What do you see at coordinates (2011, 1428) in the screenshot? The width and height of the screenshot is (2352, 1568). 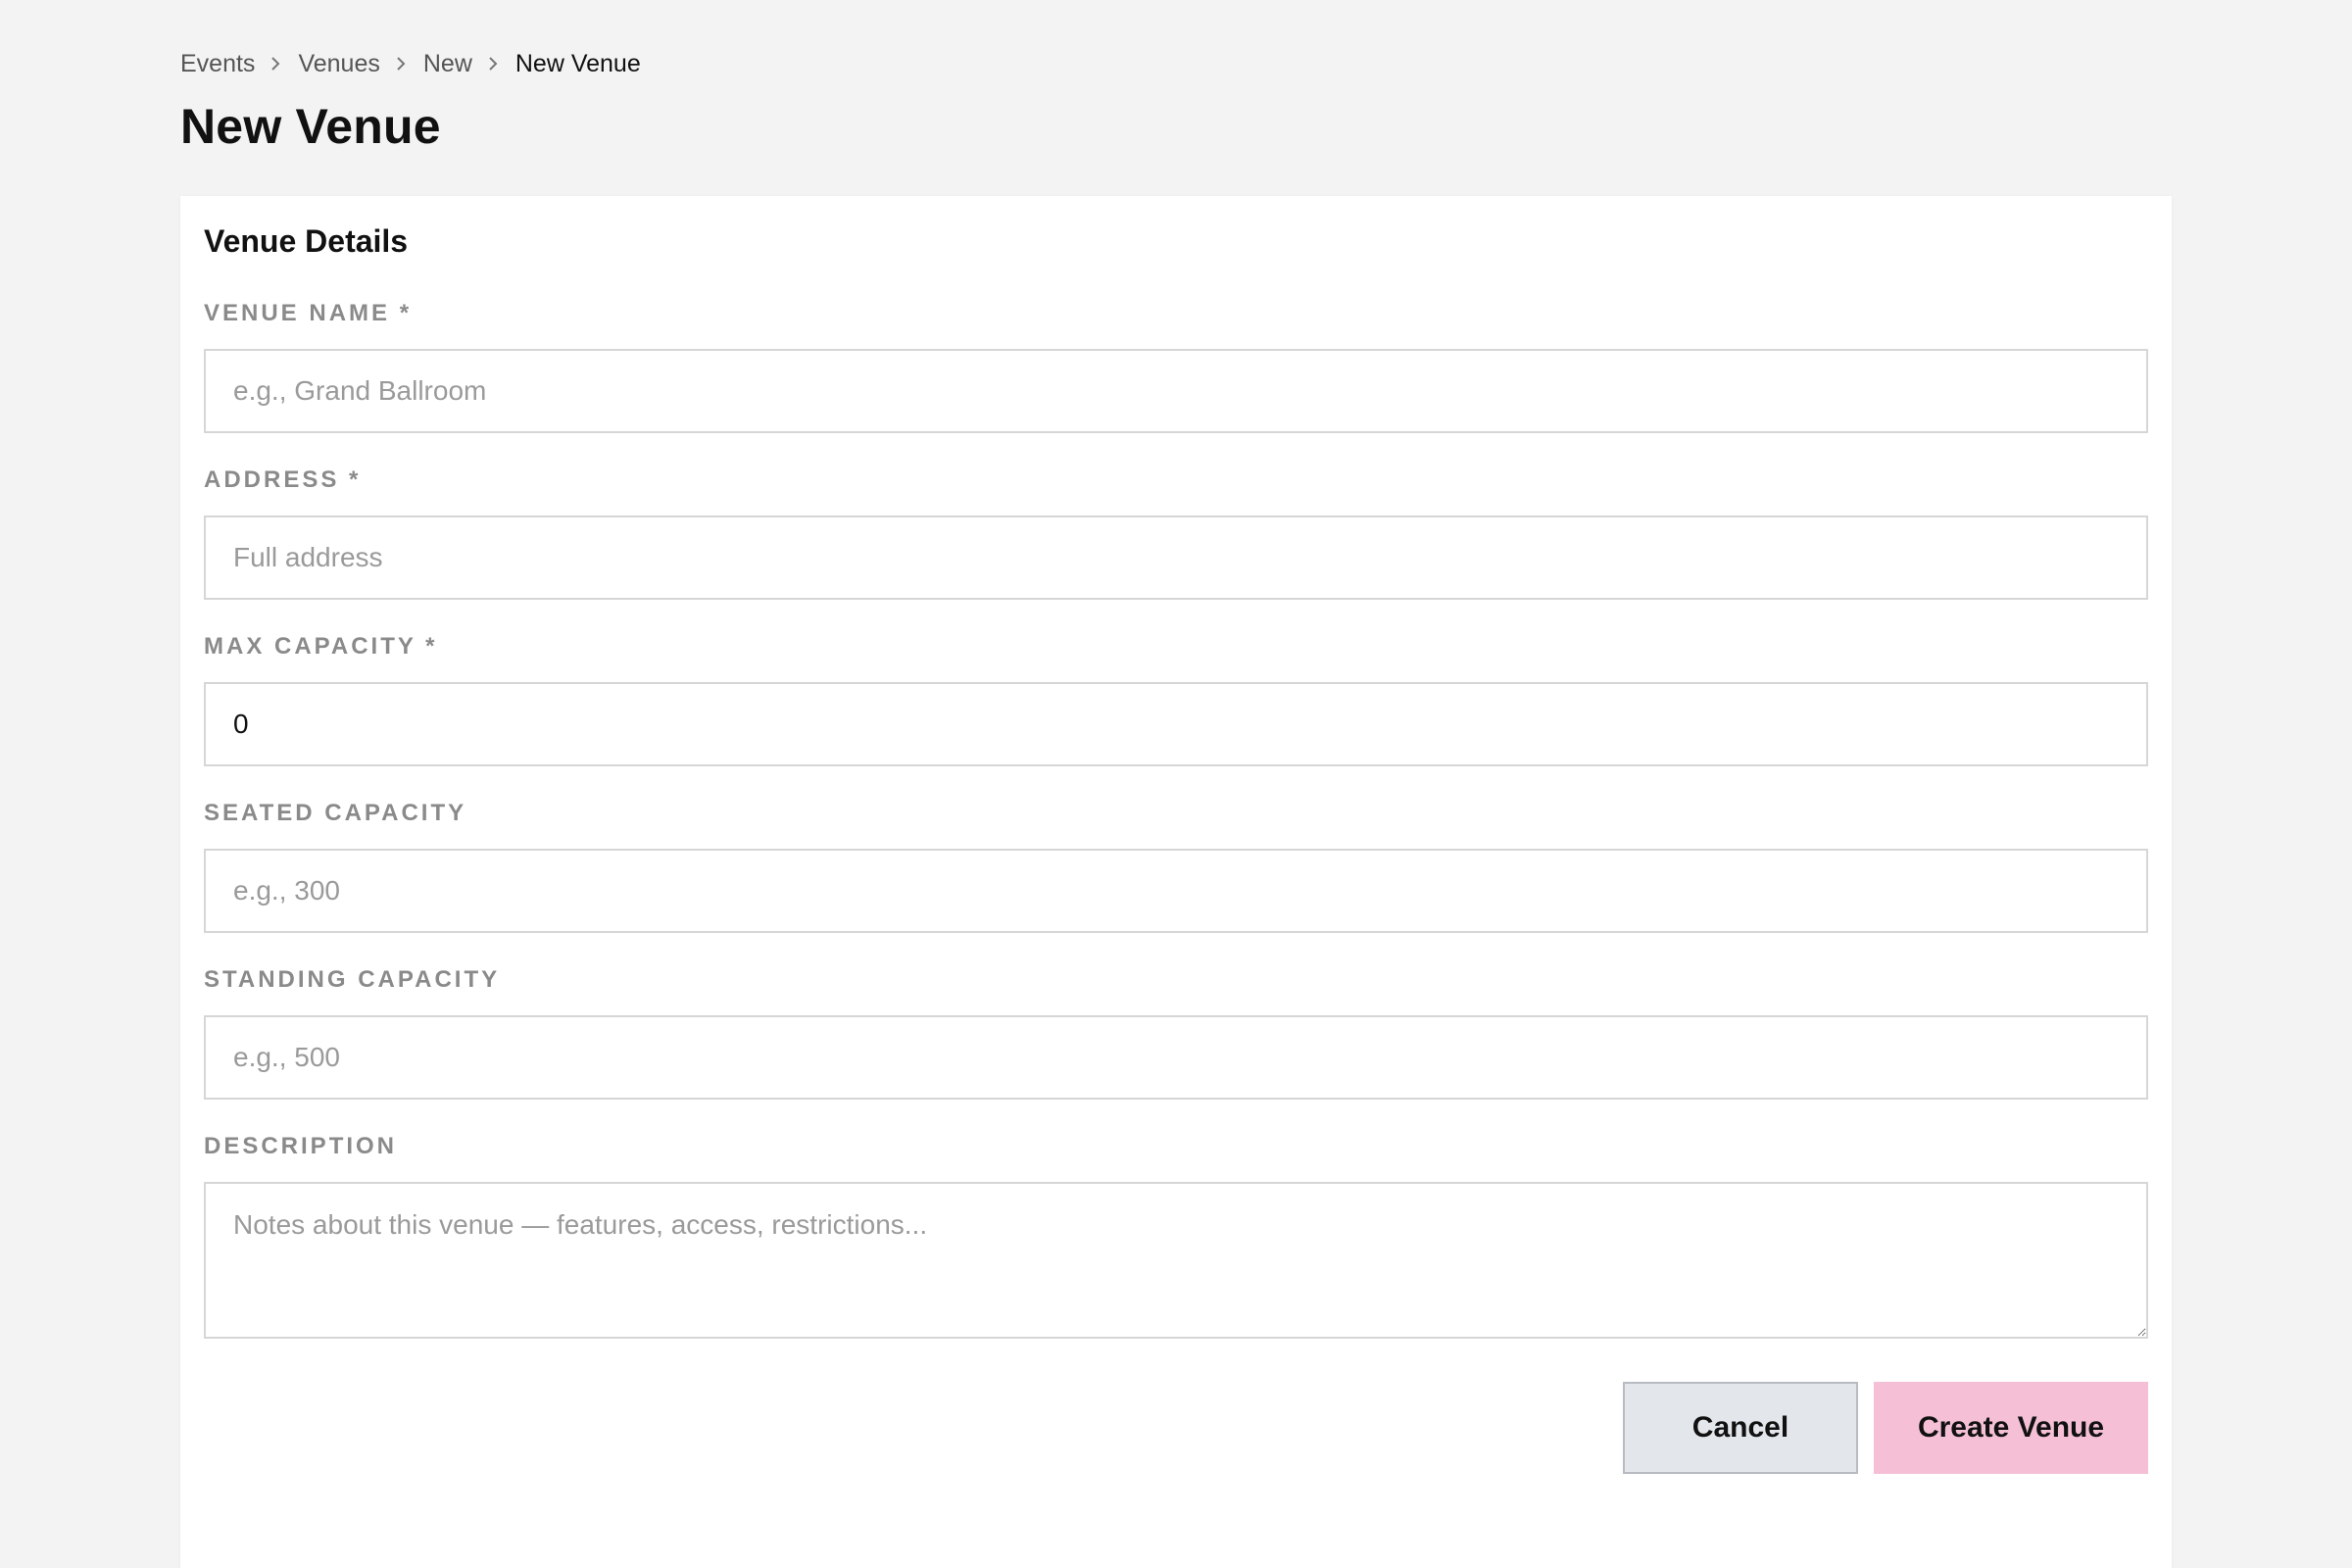 I see `create-venue-button: Create Venue` at bounding box center [2011, 1428].